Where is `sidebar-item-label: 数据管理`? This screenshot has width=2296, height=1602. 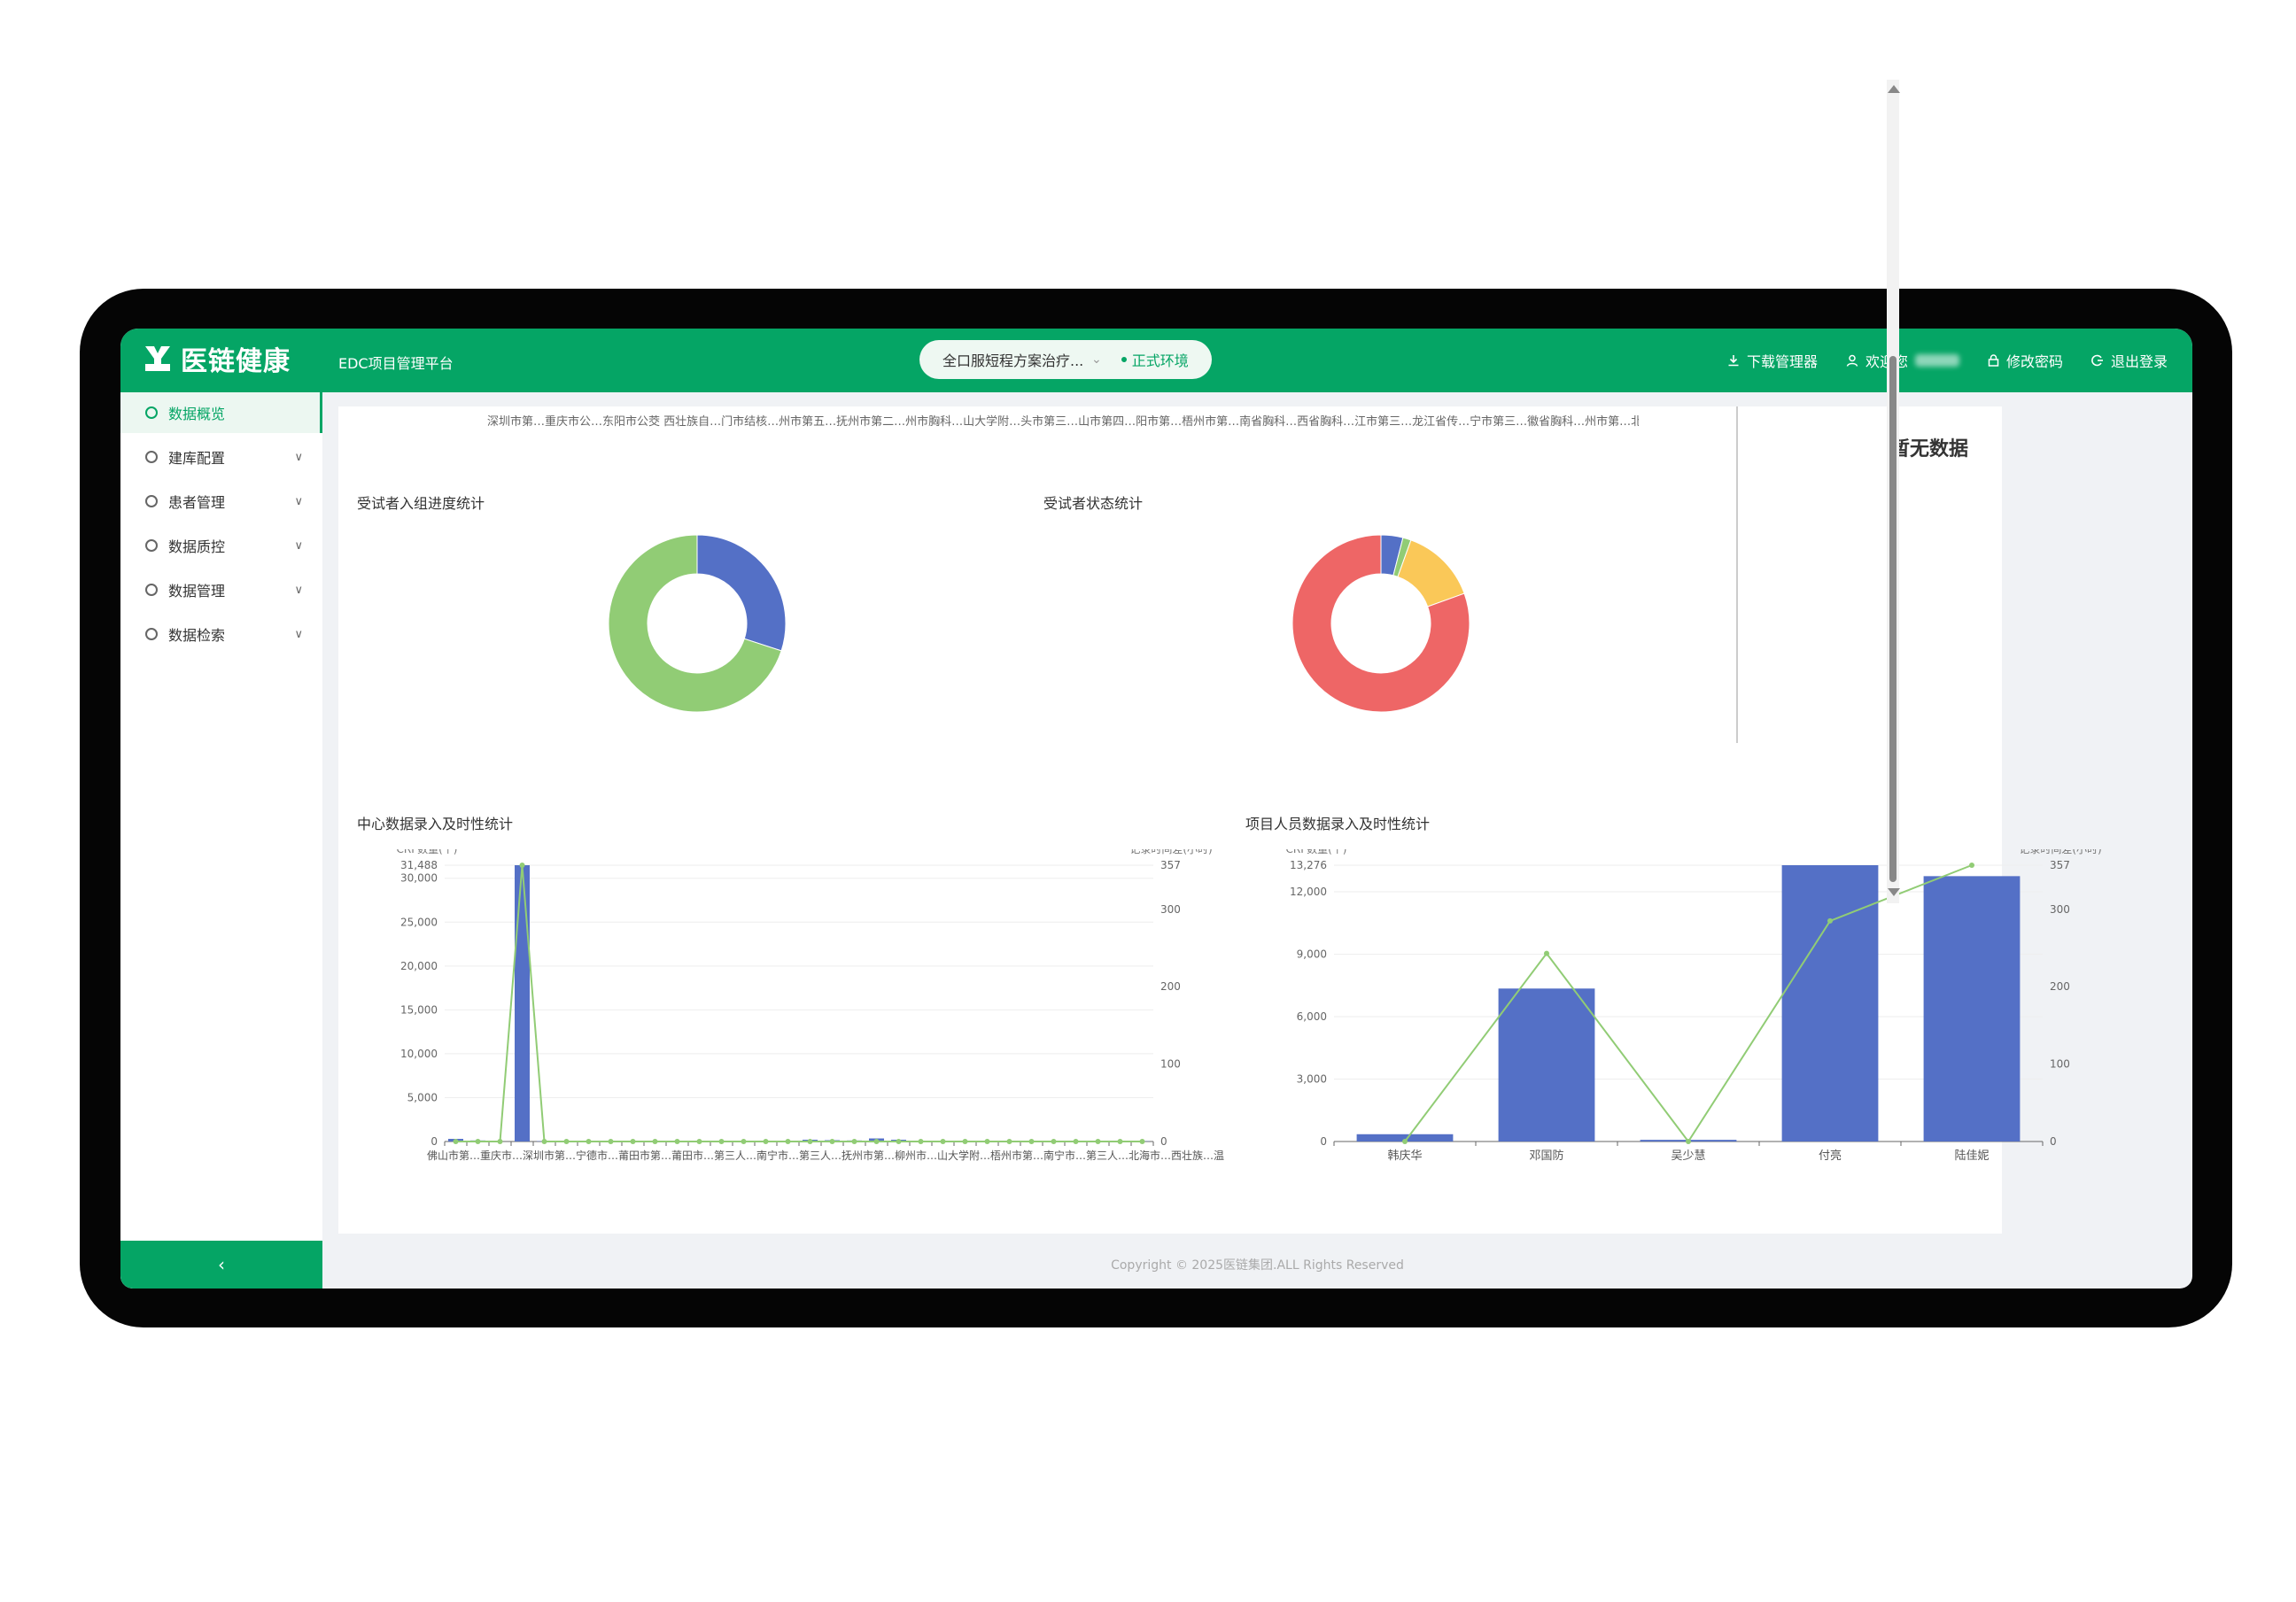
sidebar-item-label: 数据管理 is located at coordinates (197, 591).